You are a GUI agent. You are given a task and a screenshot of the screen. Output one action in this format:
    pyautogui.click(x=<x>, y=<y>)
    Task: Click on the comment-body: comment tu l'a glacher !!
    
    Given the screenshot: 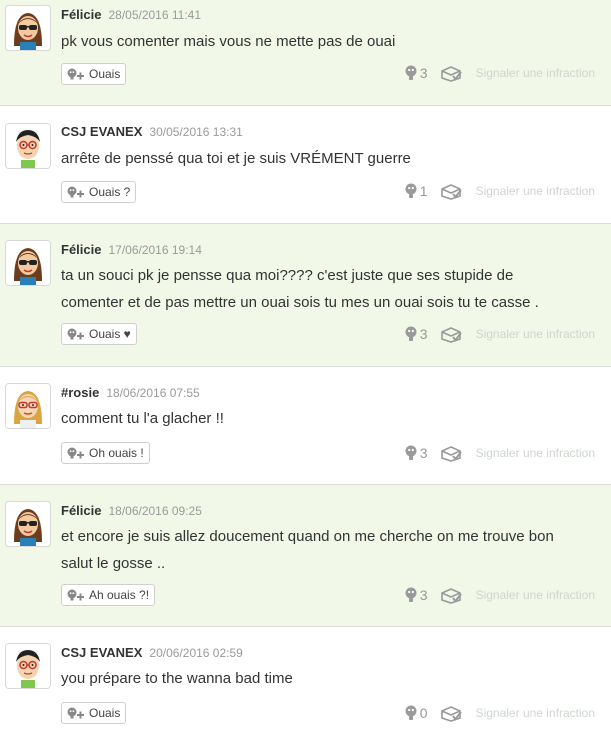 What is the action you would take?
    pyautogui.click(x=329, y=418)
    